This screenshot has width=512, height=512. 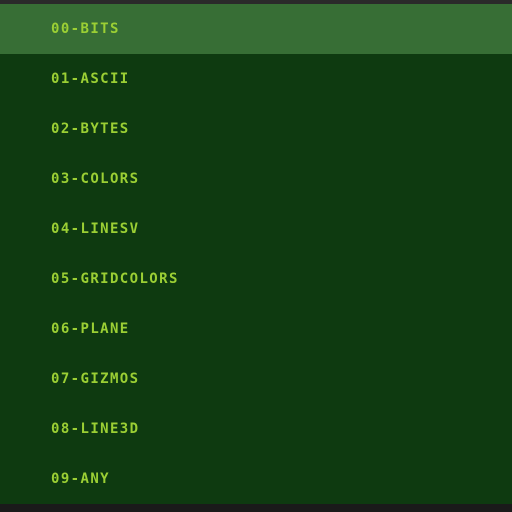 I want to click on menu-item-05-gridcolors: 05-gridcolors, so click(x=256, y=279).